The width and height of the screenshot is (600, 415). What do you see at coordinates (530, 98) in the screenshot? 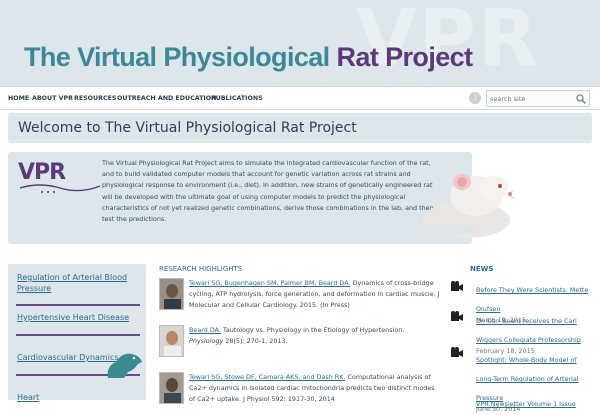
I see `search-input` at bounding box center [530, 98].